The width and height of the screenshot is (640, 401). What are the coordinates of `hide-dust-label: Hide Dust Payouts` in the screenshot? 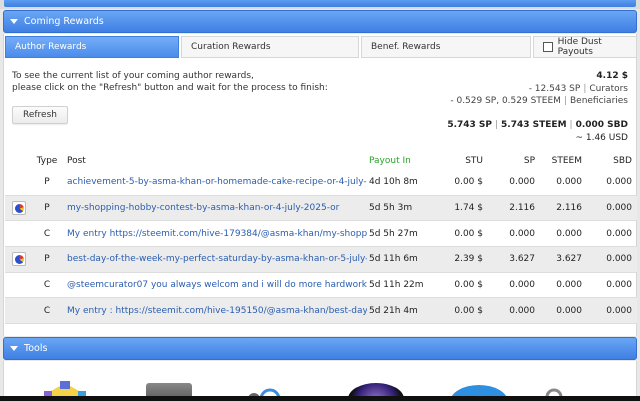 It's located at (579, 47).